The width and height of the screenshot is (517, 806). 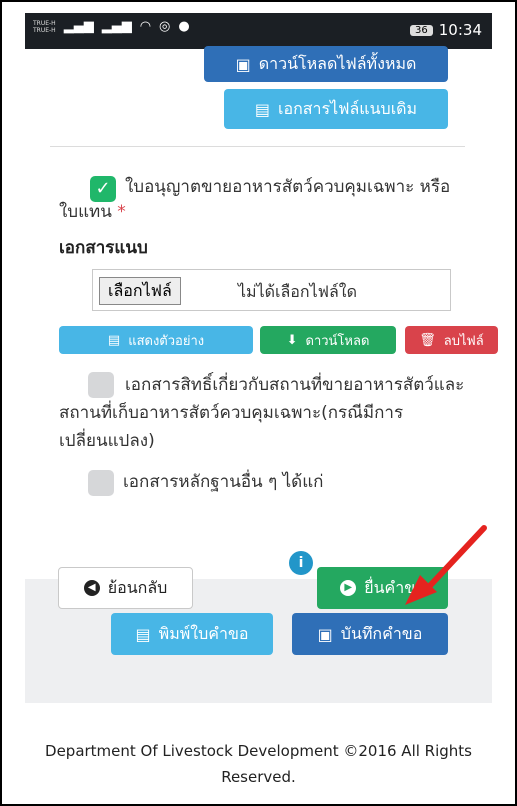 I want to click on other-docs-checkbox, so click(x=101, y=483).